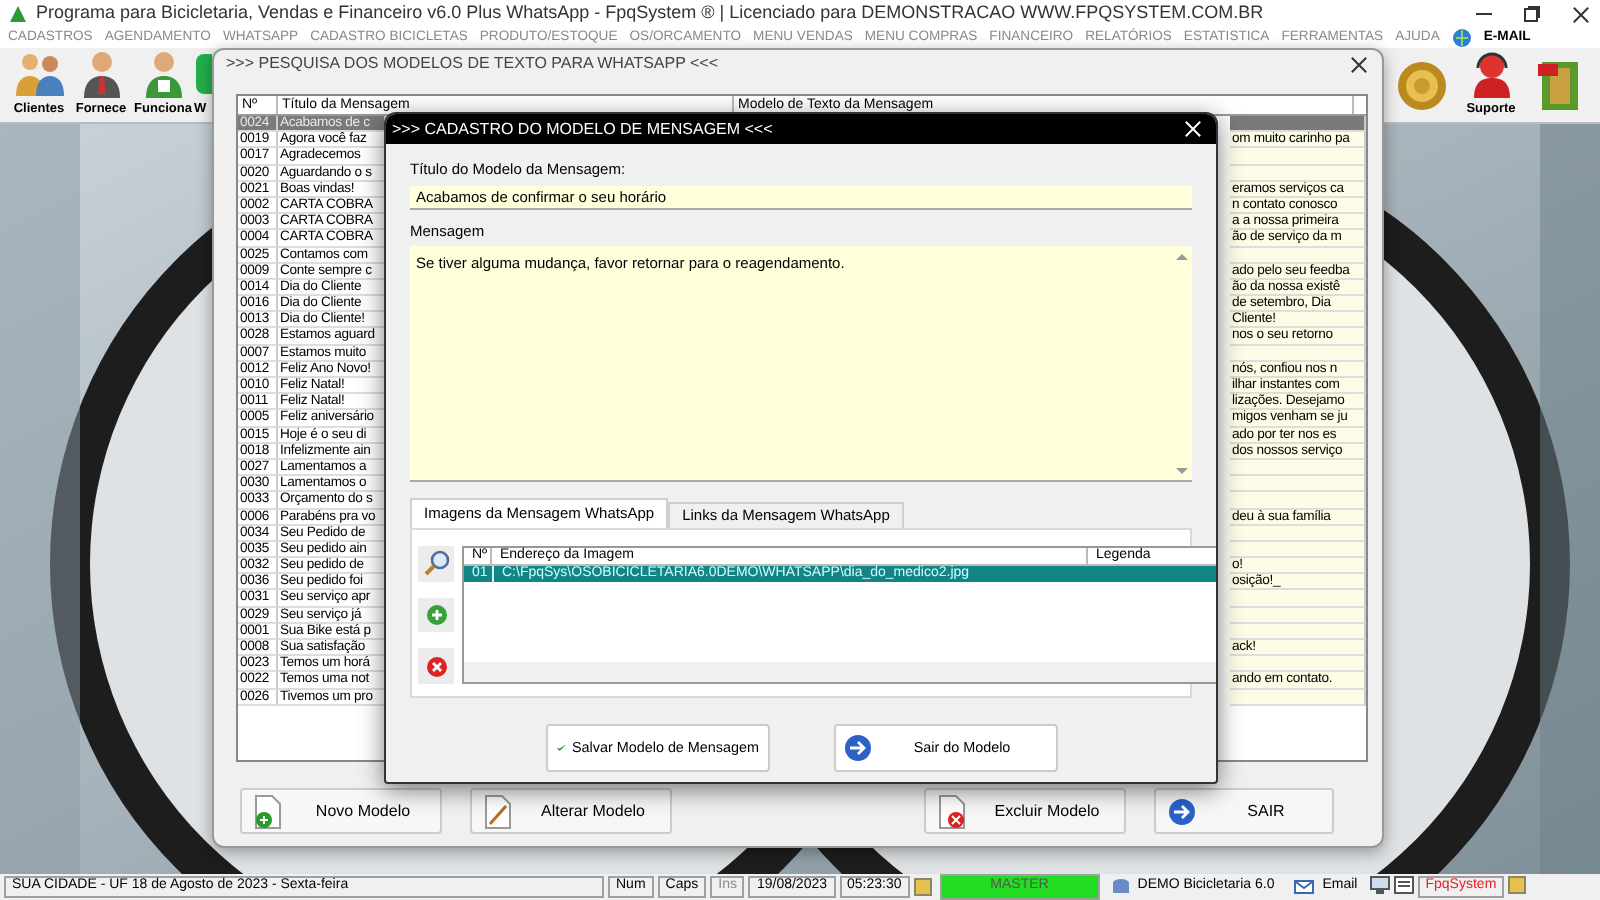 The height and width of the screenshot is (900, 1600). I want to click on action-button: Novo Modelo, so click(341, 811).